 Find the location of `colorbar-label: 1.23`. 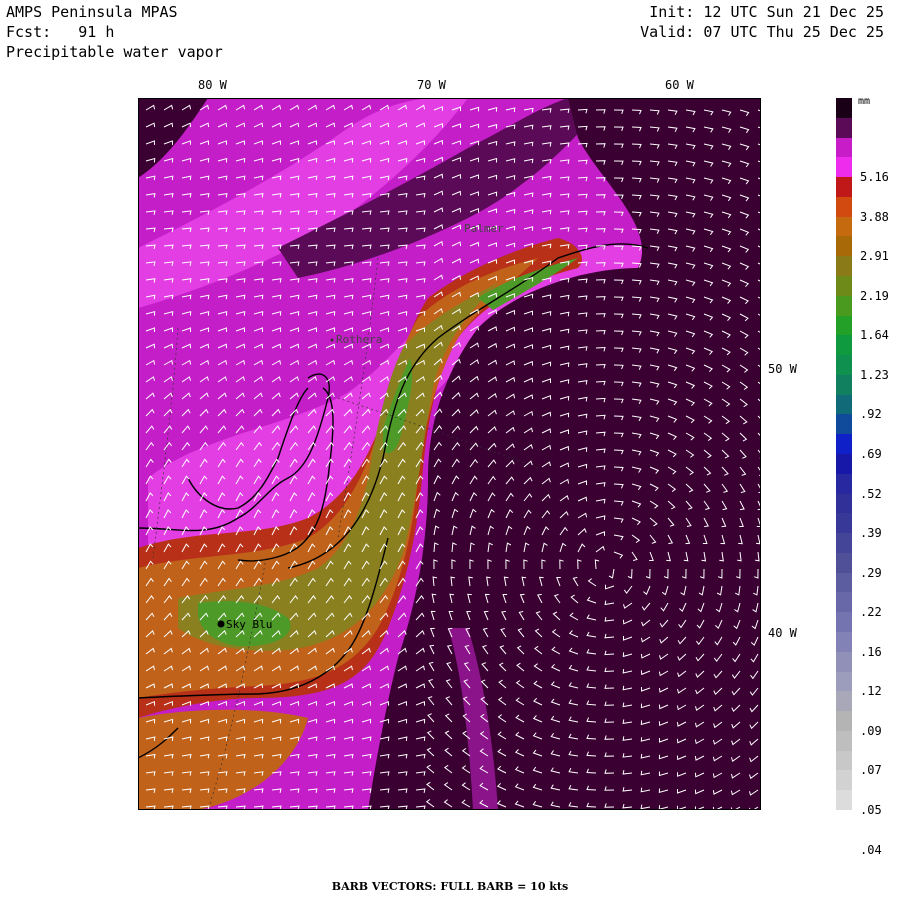

colorbar-label: 1.23 is located at coordinates (874, 374).